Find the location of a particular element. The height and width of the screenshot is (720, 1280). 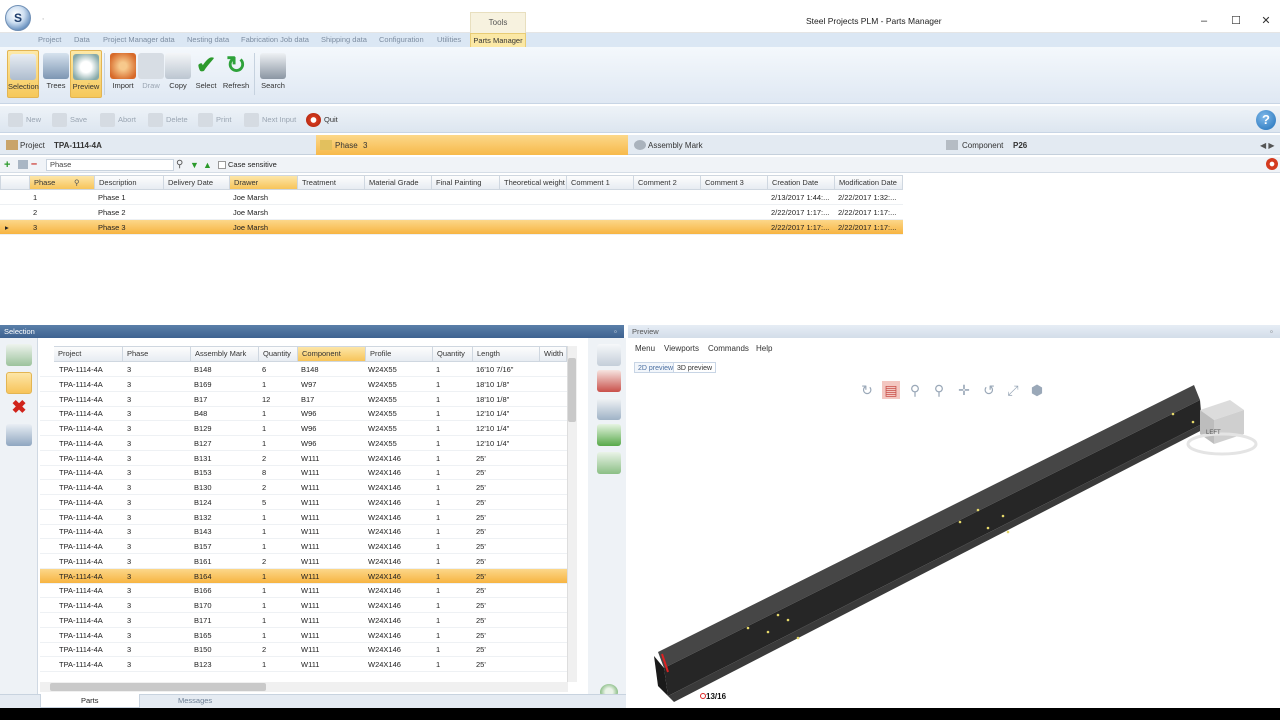

table-row: TPA-1114-4A 3 B127 1 W96 W24X55 1 12'10 1/4" is located at coordinates (304, 443).